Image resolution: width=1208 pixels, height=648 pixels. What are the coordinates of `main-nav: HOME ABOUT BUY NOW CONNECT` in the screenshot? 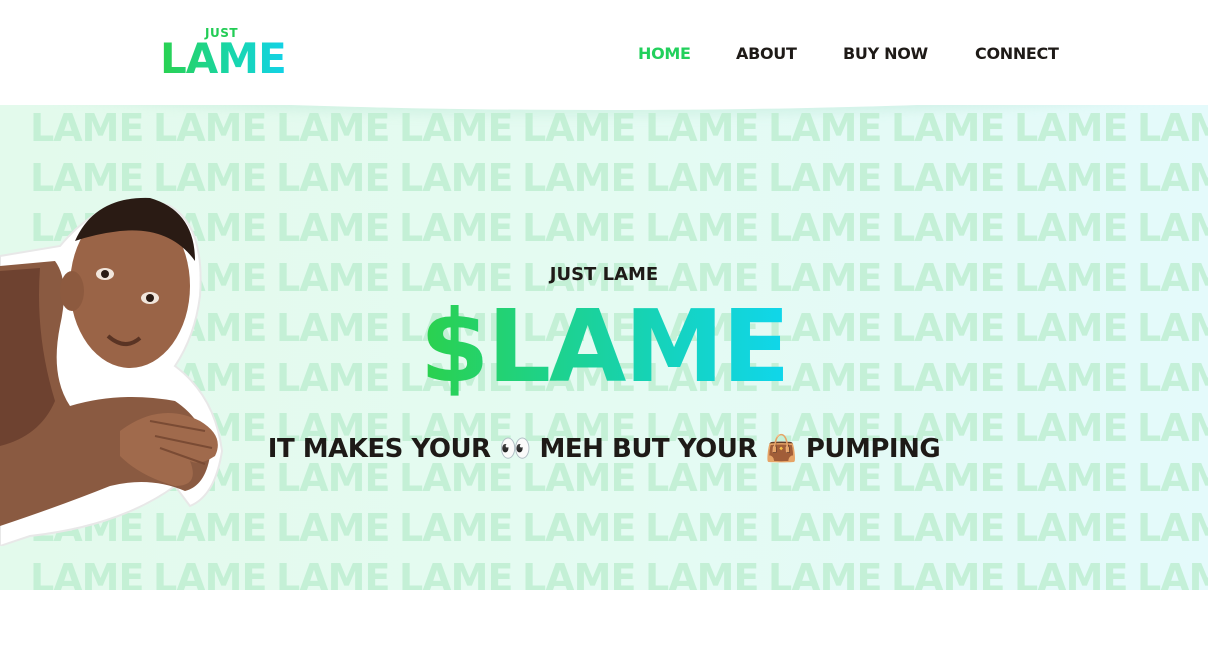 It's located at (604, 55).